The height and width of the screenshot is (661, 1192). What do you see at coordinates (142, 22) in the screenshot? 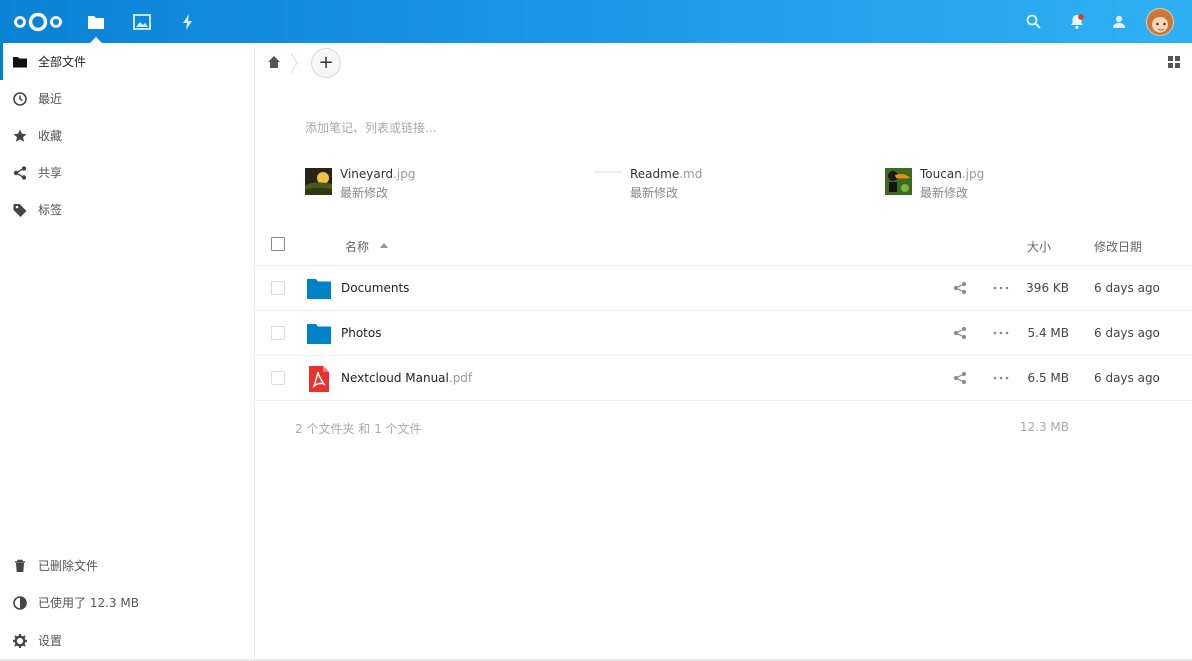
I see `image-icon` at bounding box center [142, 22].